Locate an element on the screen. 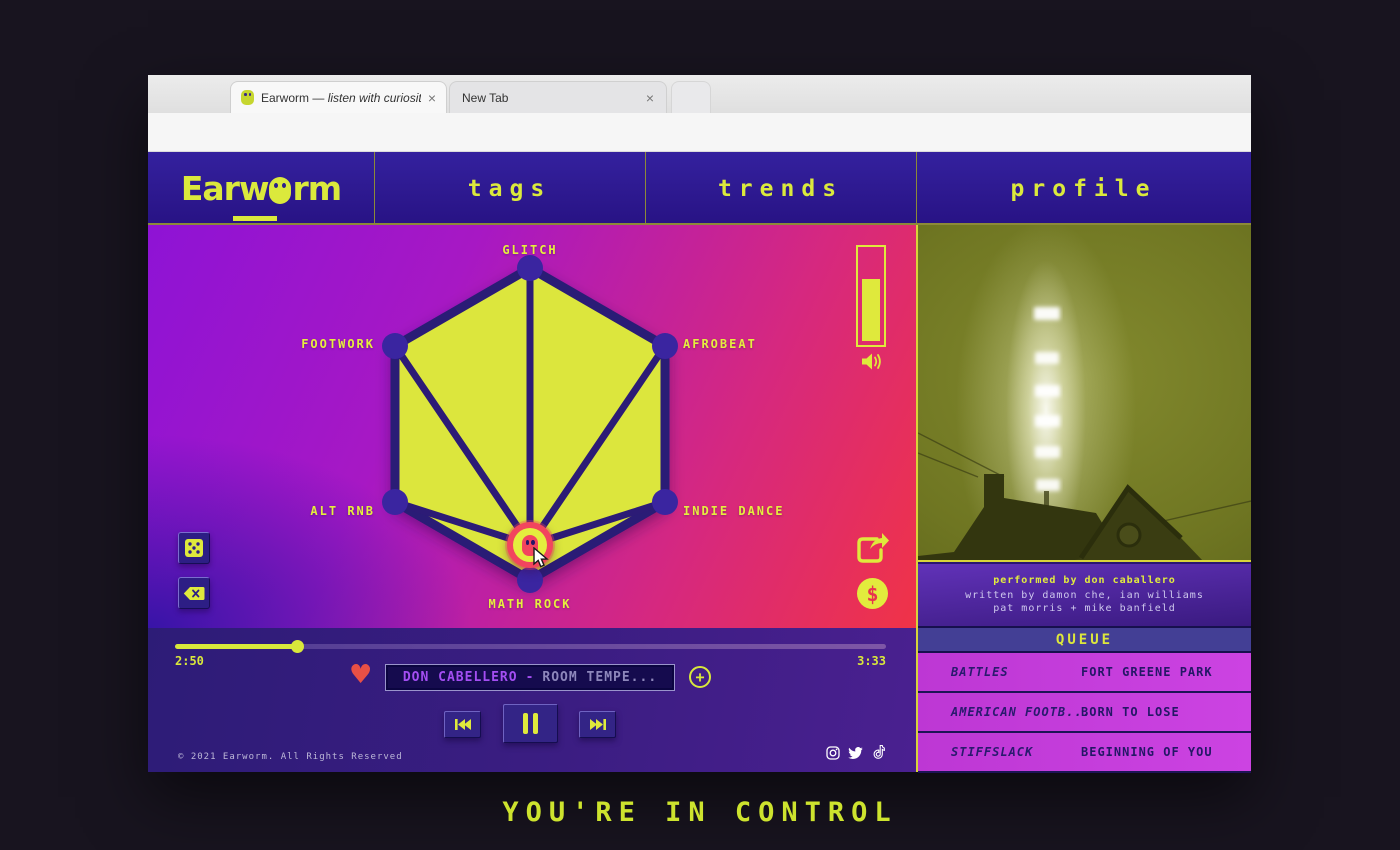  earworm-favicon-icon is located at coordinates (247, 97).